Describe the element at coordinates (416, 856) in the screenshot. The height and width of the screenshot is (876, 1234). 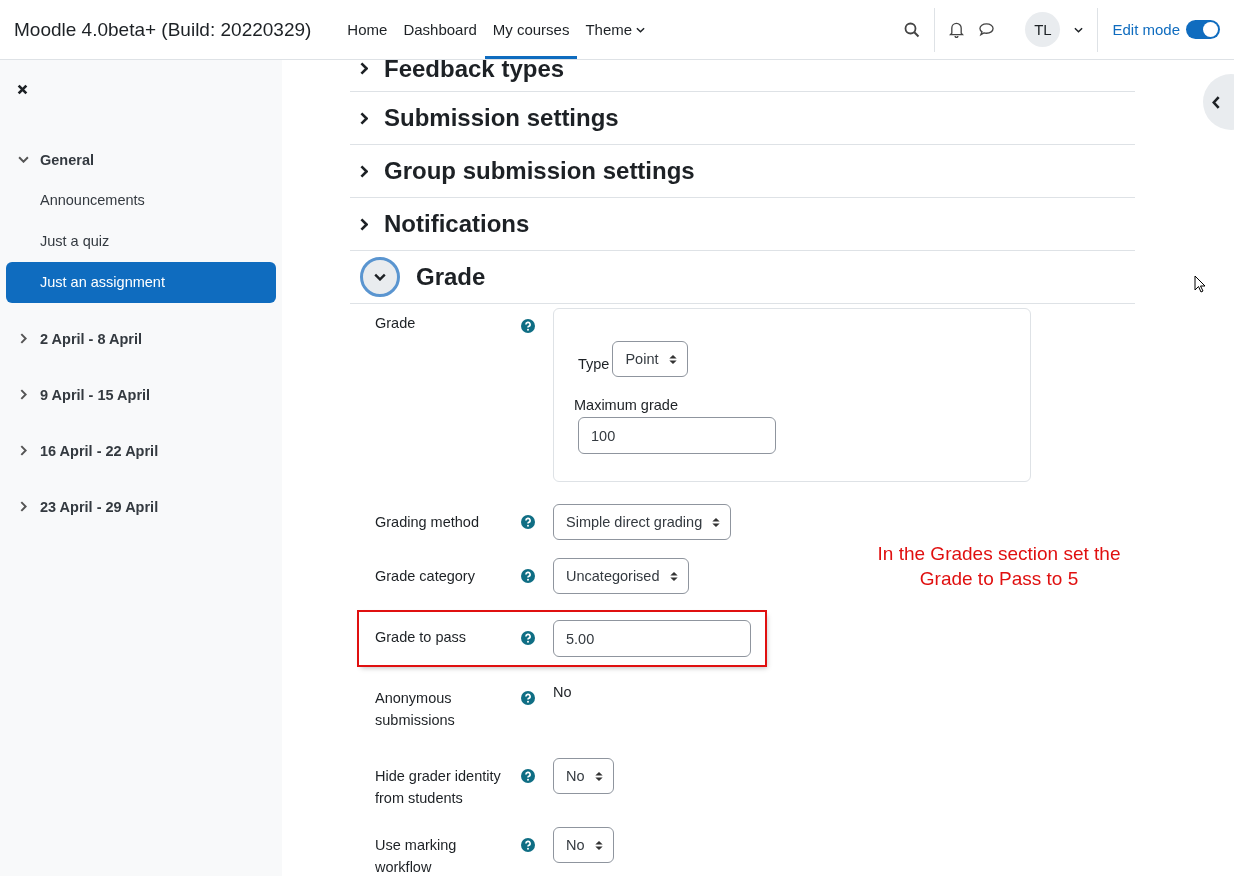
I see `field-label: Use marking workflow` at that location.